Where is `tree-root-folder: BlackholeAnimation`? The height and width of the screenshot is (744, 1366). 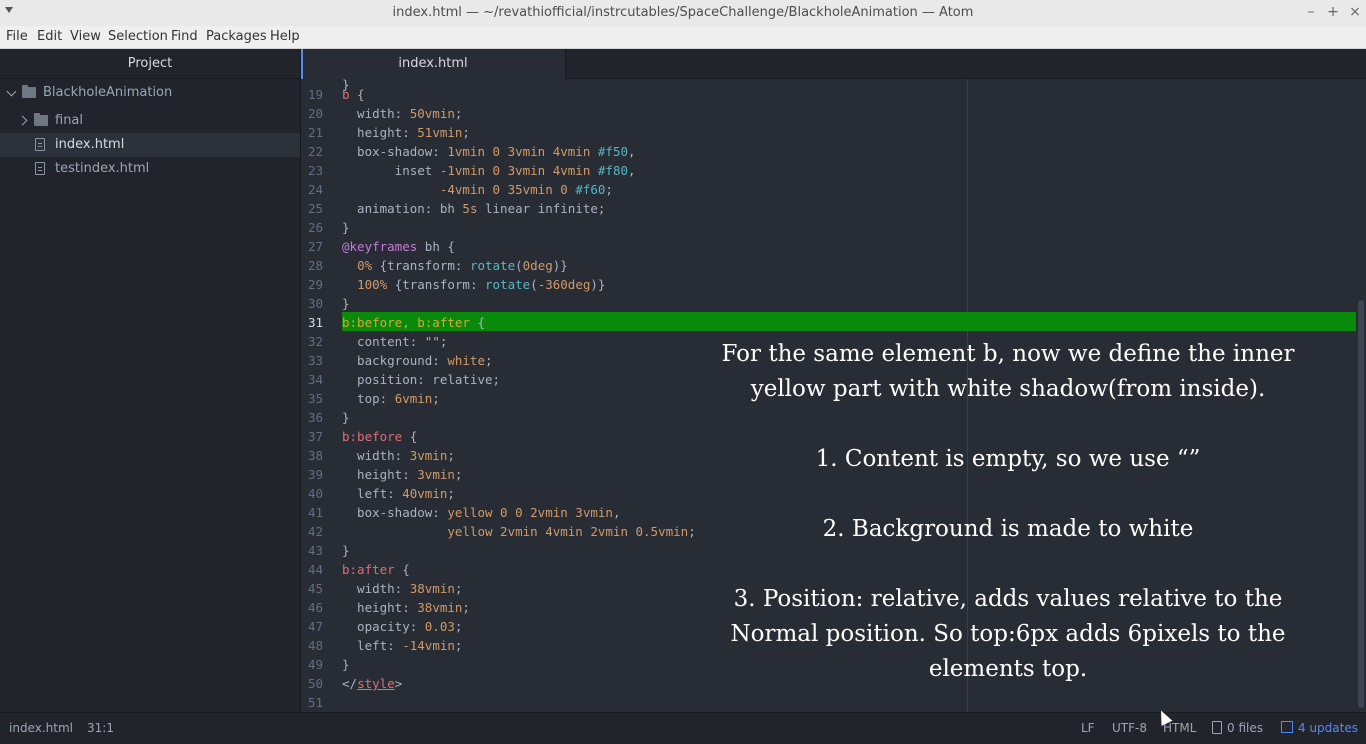 tree-root-folder: BlackholeAnimation is located at coordinates (150, 93).